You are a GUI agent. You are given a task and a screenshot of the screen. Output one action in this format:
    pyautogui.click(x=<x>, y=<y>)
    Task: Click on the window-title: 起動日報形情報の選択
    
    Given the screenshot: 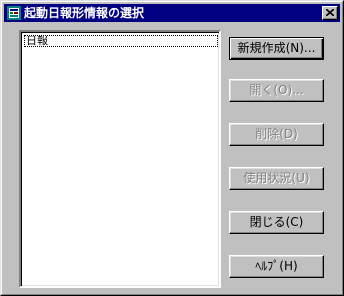 What is the action you would take?
    pyautogui.click(x=84, y=13)
    